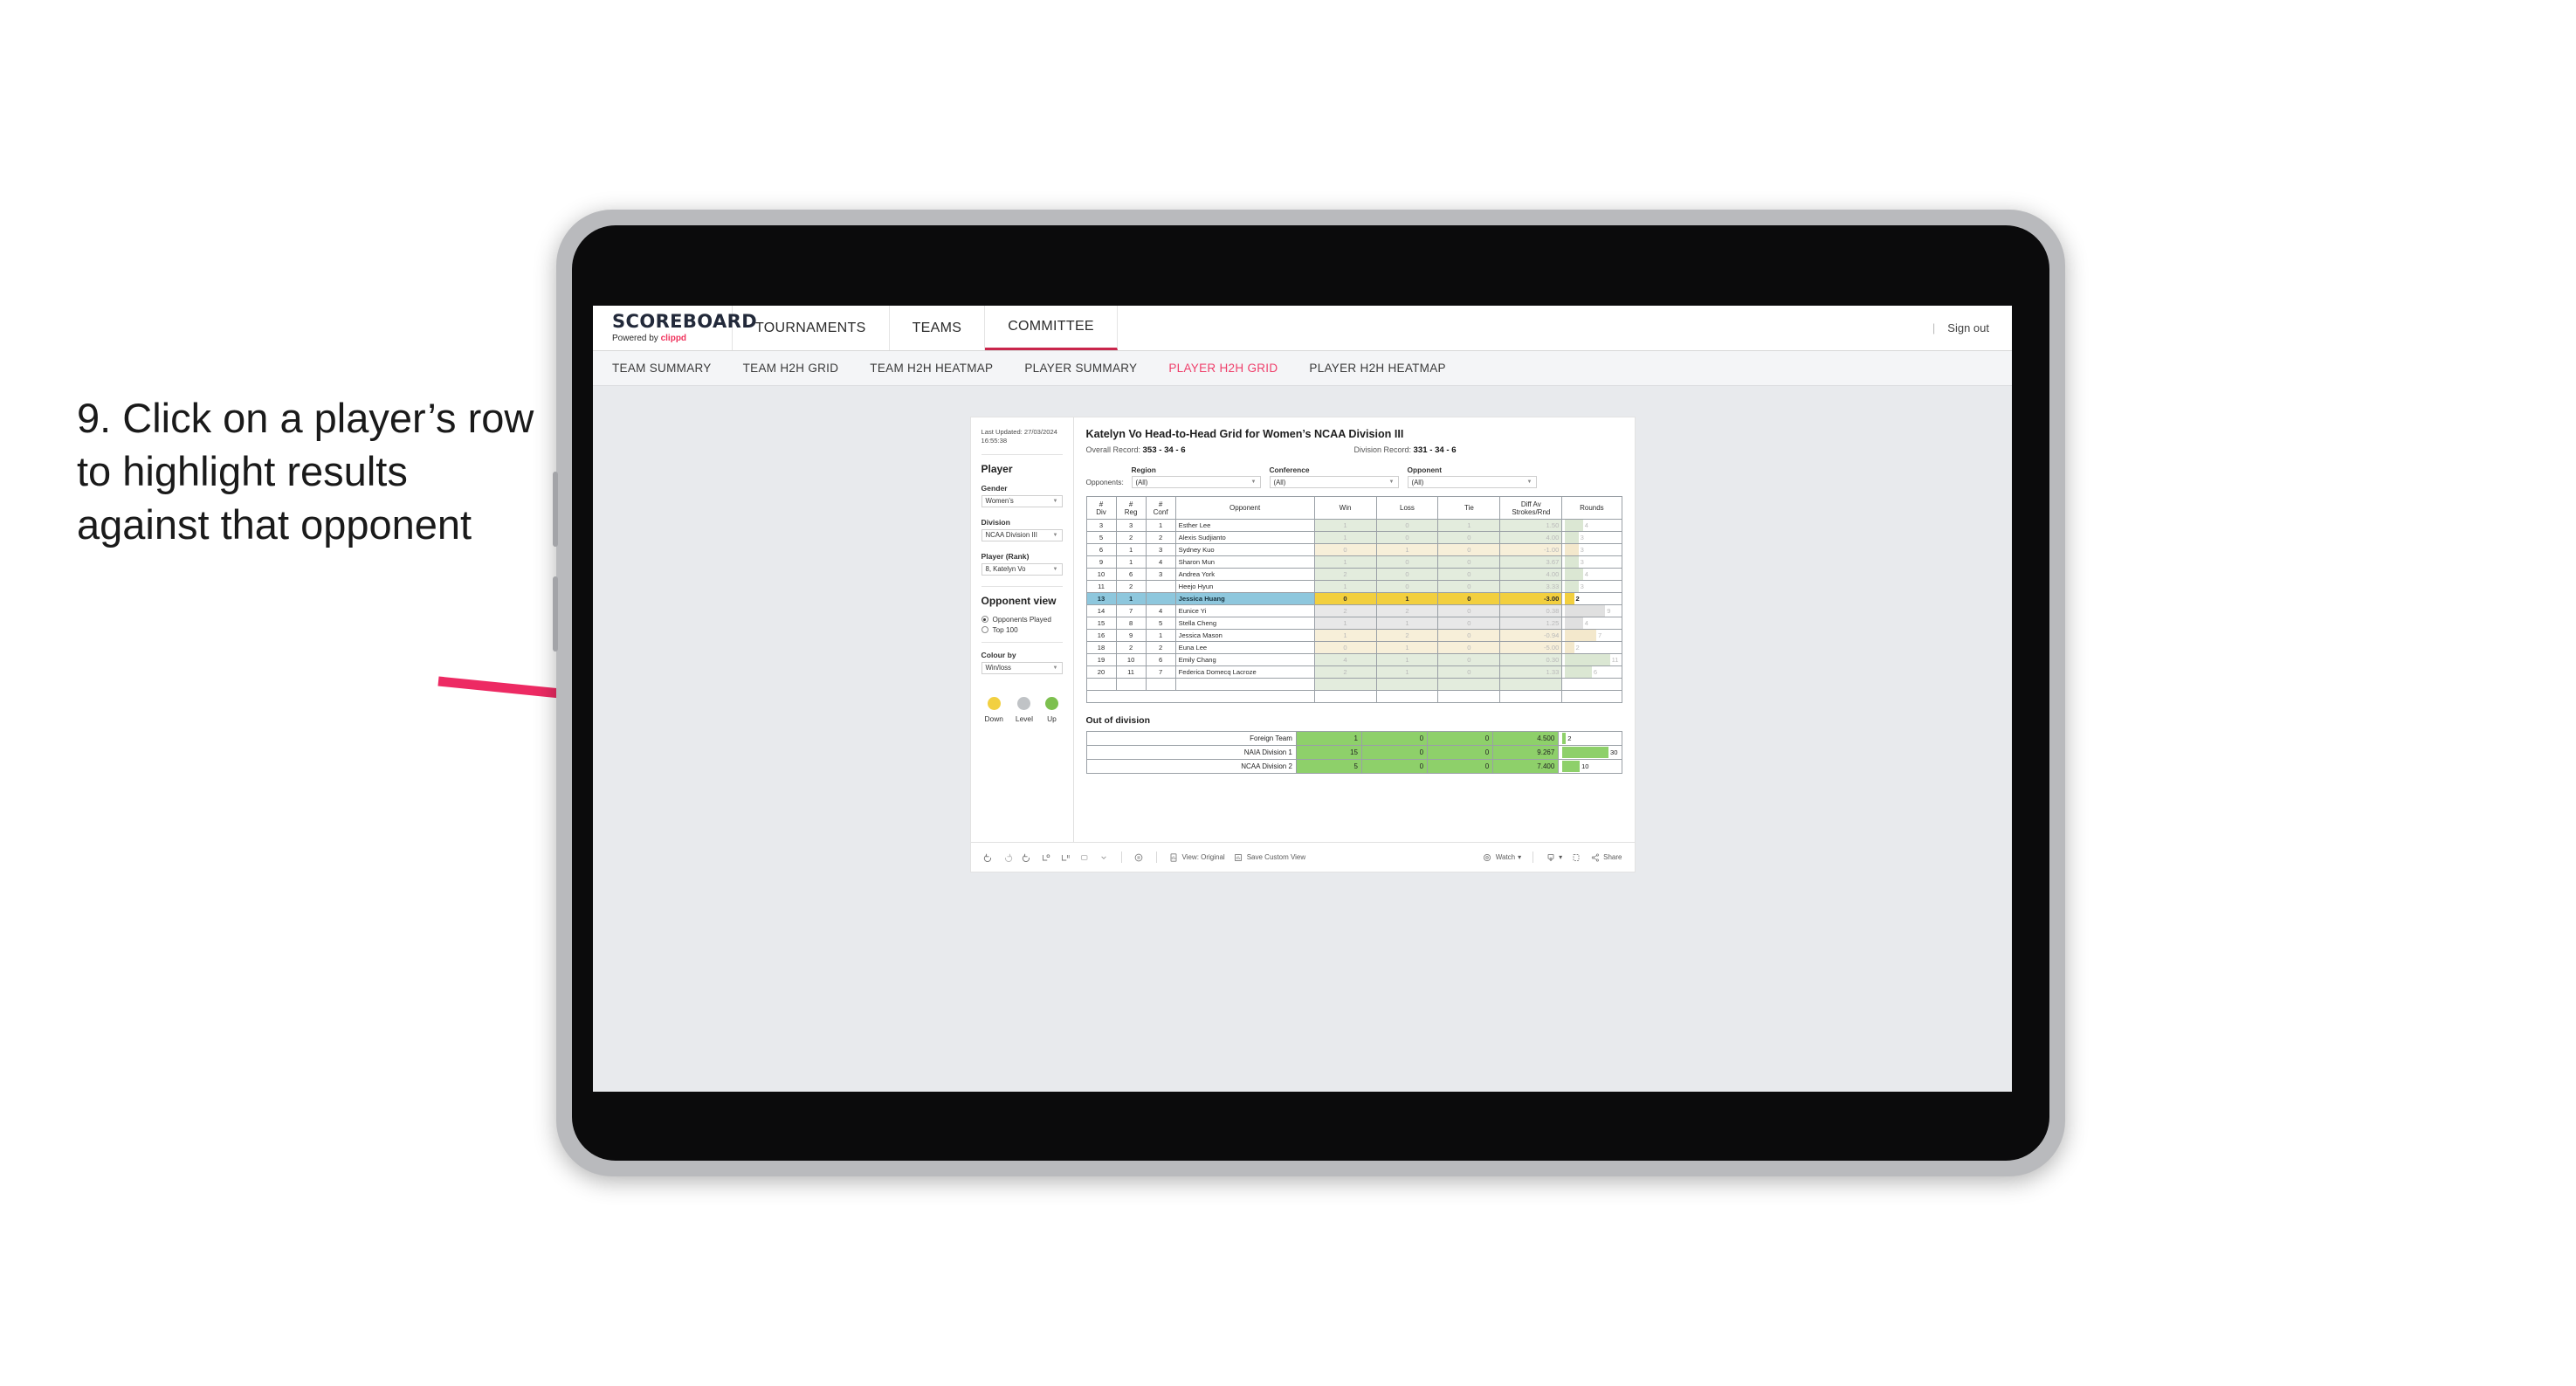  I want to click on out-of-division-row: NAIA Division 1 15 0 0 9.267 30, so click(1353, 752).